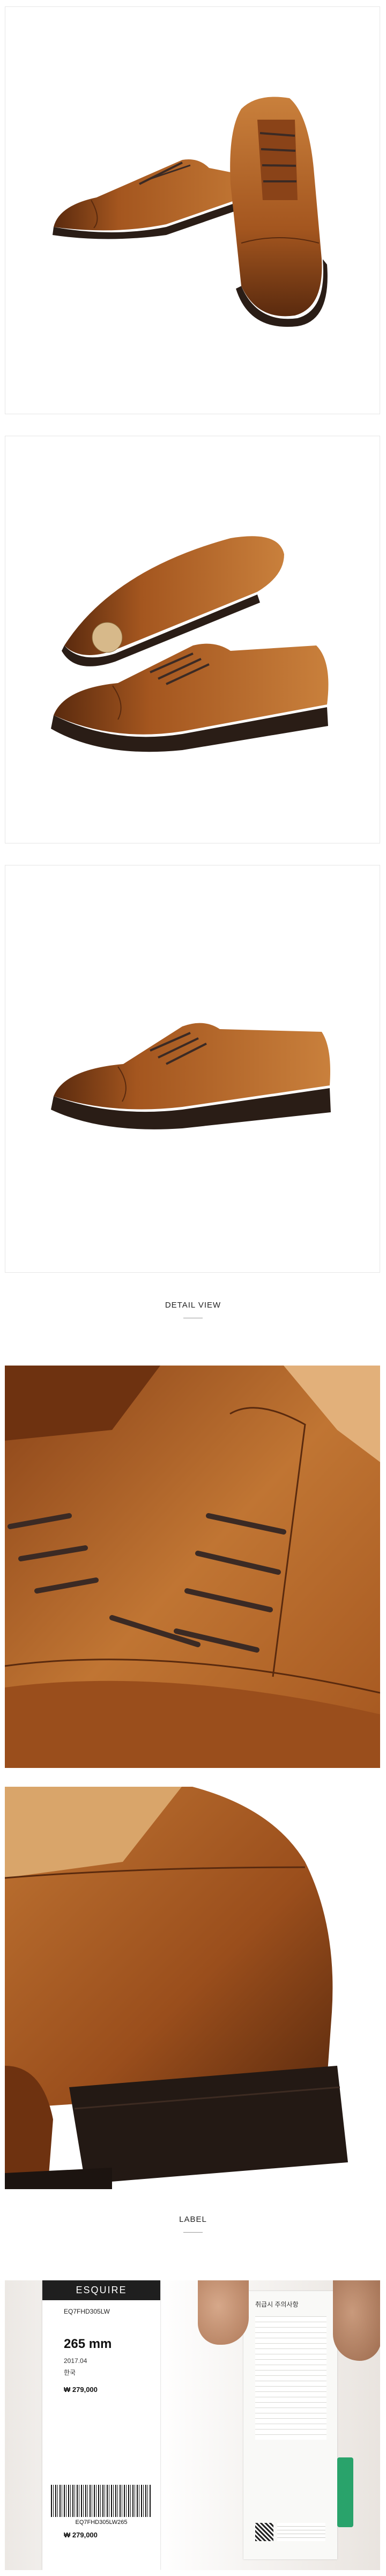  Describe the element at coordinates (277, 2304) in the screenshot. I see `care-label-title: 취급시 주의사항` at that location.